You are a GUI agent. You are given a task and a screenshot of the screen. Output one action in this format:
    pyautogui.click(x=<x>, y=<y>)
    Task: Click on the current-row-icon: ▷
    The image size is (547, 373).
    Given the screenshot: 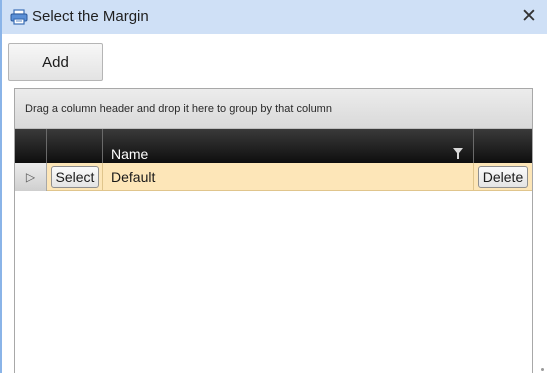 What is the action you would take?
    pyautogui.click(x=30, y=177)
    